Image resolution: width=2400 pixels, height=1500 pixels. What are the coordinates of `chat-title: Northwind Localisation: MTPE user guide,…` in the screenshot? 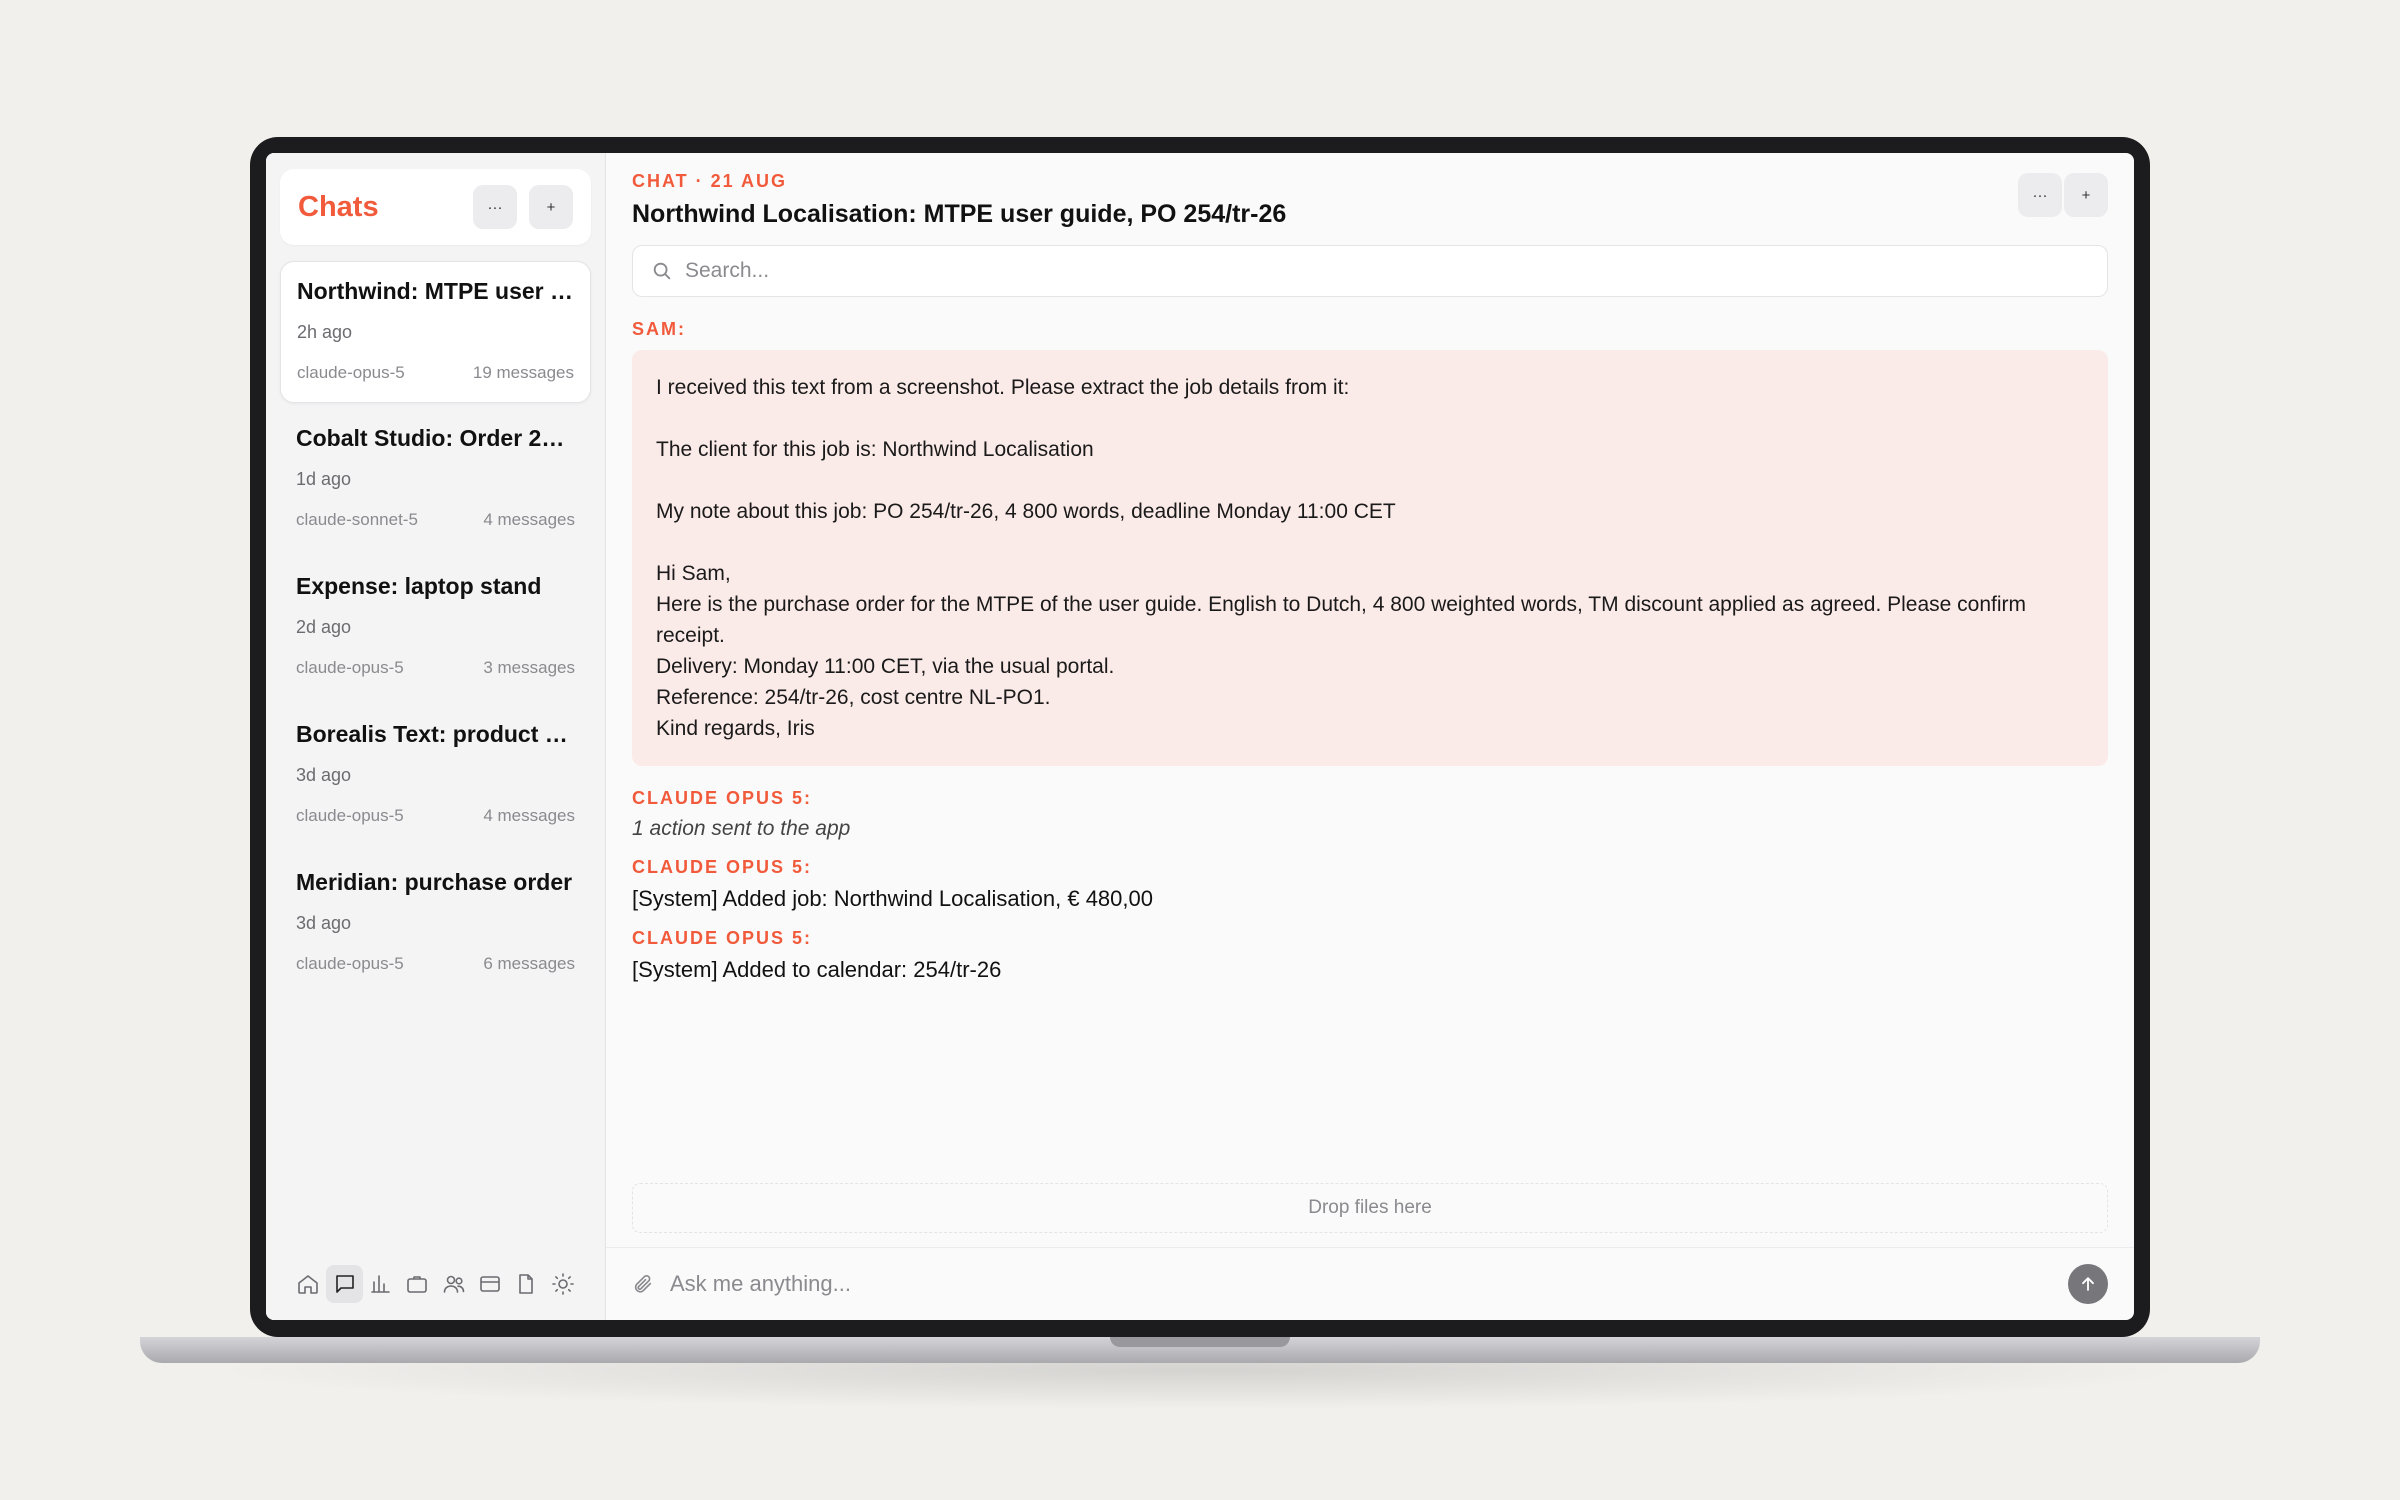 It's located at (959, 214).